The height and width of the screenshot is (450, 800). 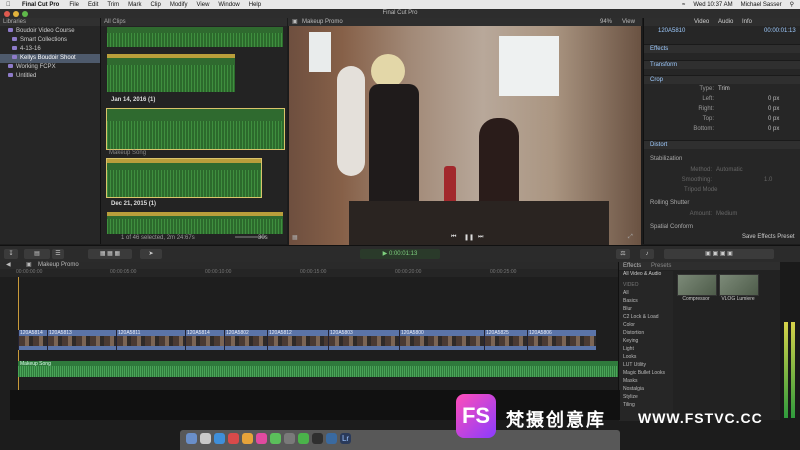 What do you see at coordinates (93, 5) in the screenshot?
I see `menu-edit: Edit` at bounding box center [93, 5].